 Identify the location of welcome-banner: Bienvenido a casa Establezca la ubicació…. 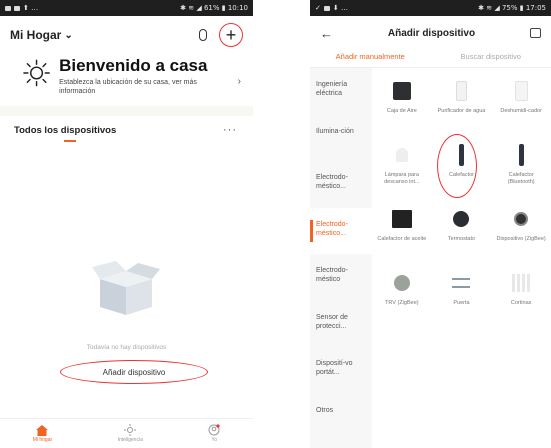
(126, 77).